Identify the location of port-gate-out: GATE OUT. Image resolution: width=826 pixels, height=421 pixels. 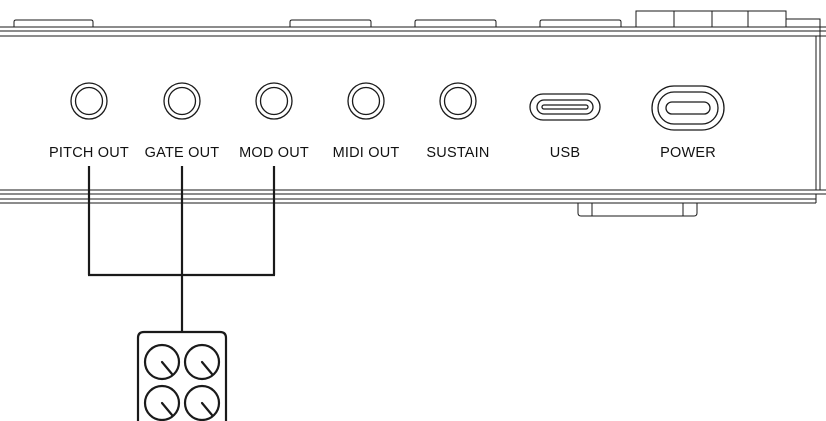
(182, 121).